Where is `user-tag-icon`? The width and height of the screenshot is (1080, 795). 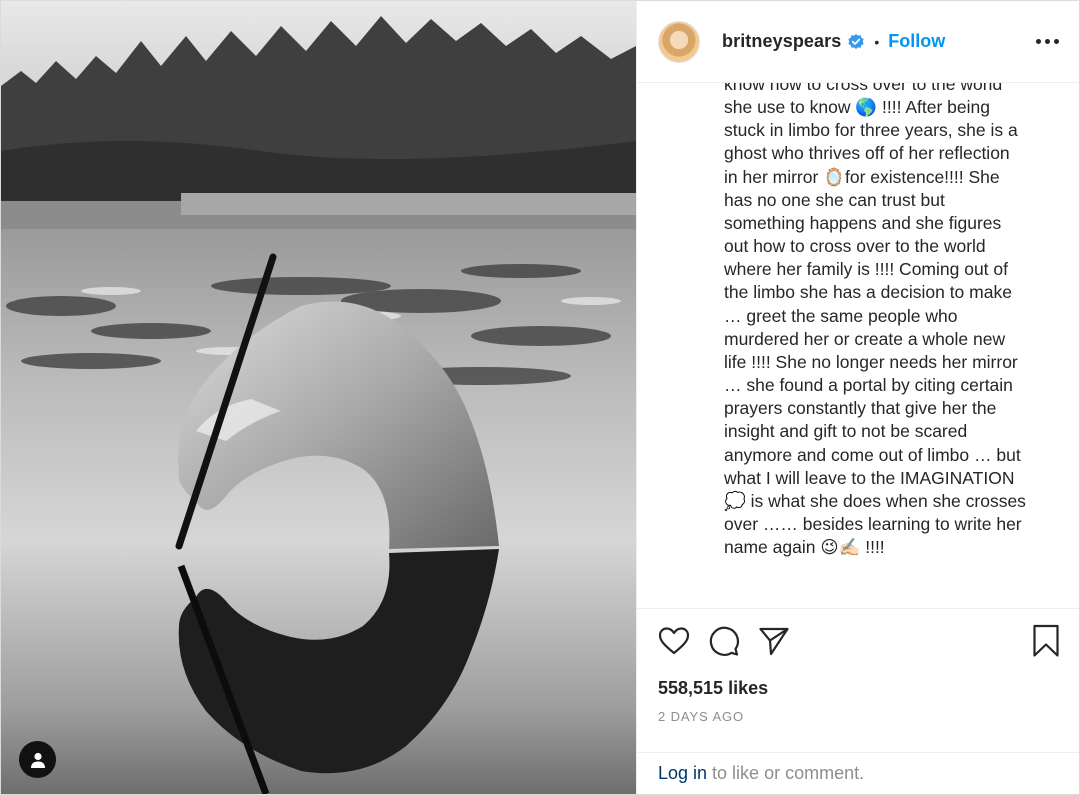 user-tag-icon is located at coordinates (37, 759).